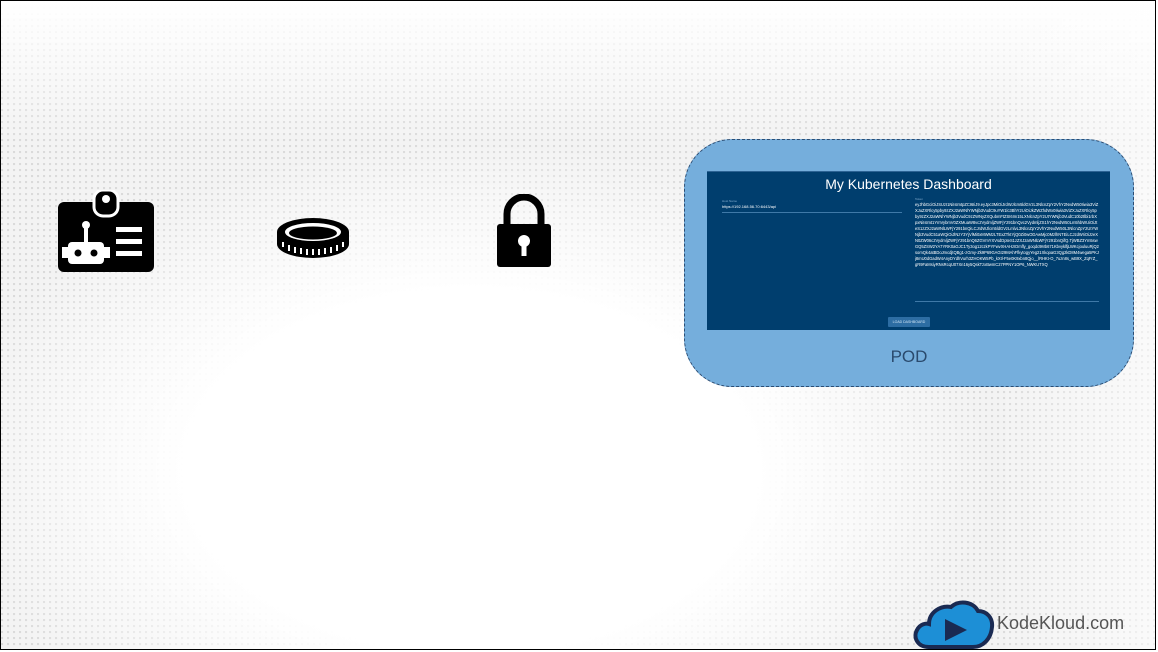 The height and width of the screenshot is (652, 1158). What do you see at coordinates (954, 624) in the screenshot?
I see `kodekloud-cloud-play-icon` at bounding box center [954, 624].